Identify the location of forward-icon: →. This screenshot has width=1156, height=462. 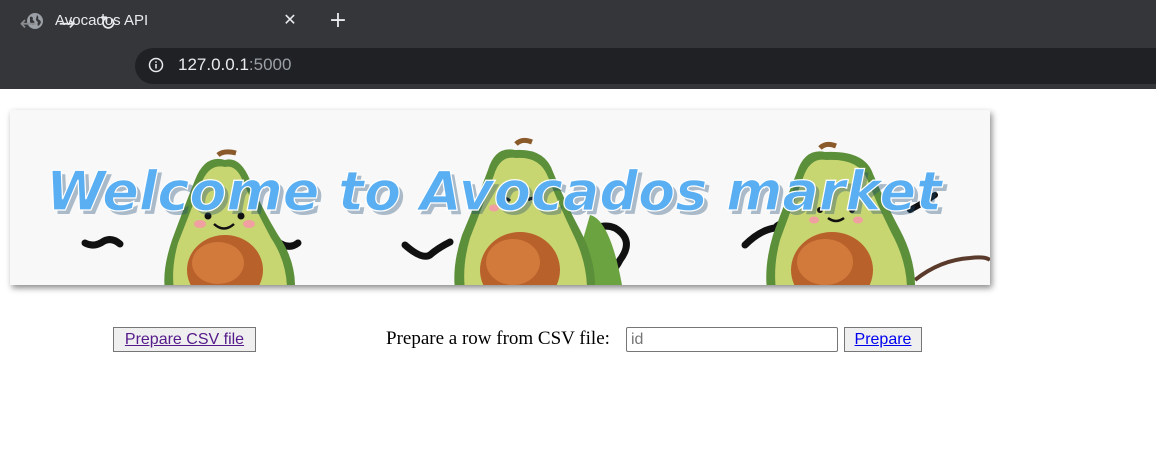
(67, 23).